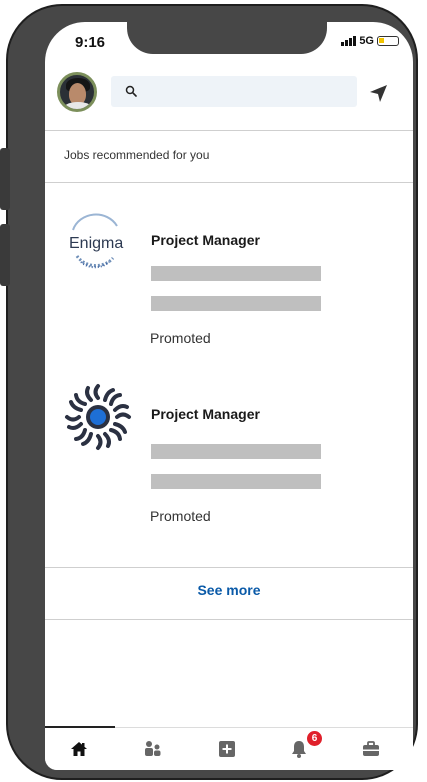 The height and width of the screenshot is (782, 427). What do you see at coordinates (371, 749) in the screenshot?
I see `jobs-icon` at bounding box center [371, 749].